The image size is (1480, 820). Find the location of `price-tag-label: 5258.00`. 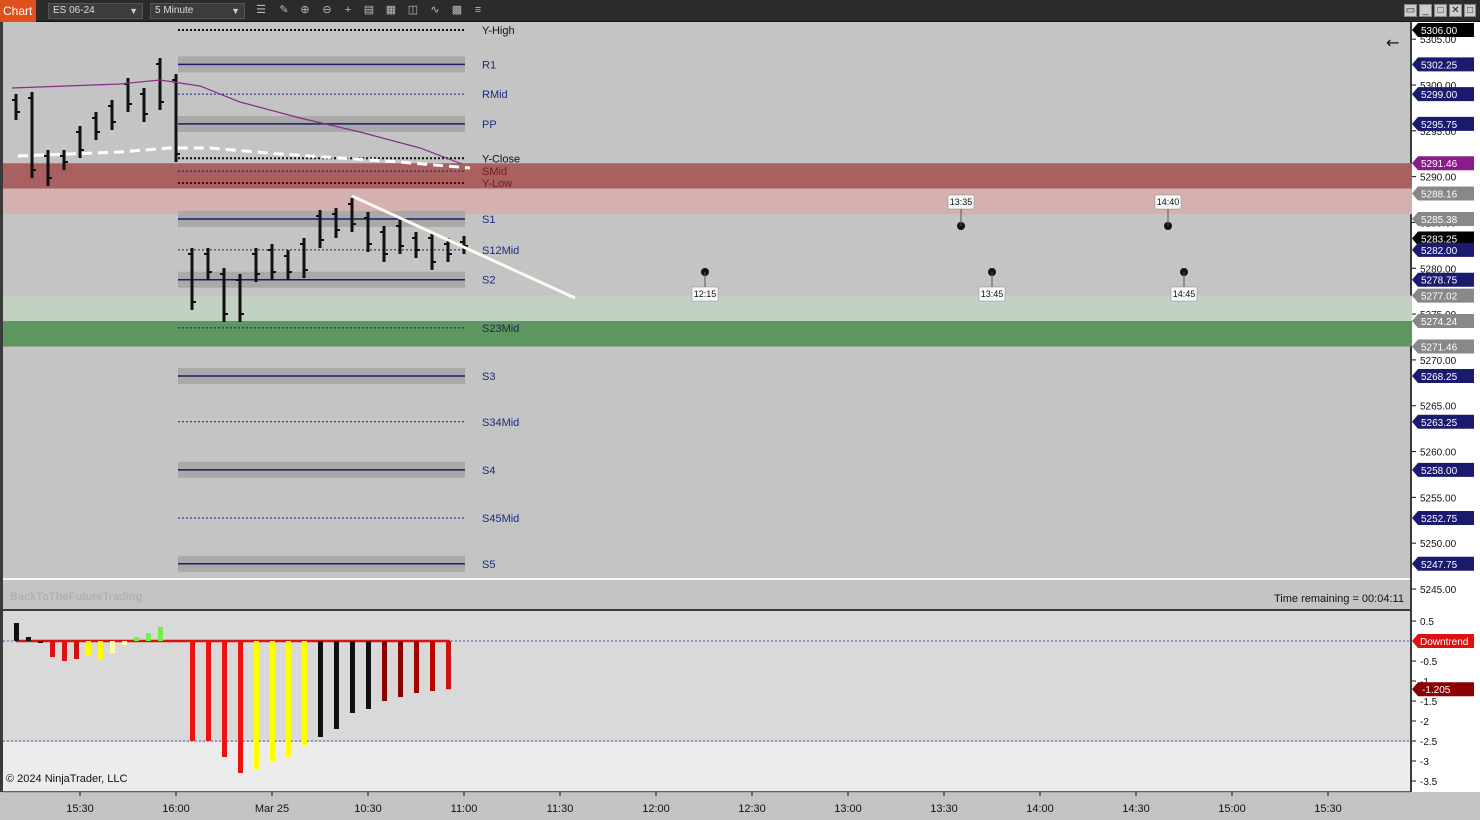

price-tag-label: 5258.00 is located at coordinates (1439, 471).